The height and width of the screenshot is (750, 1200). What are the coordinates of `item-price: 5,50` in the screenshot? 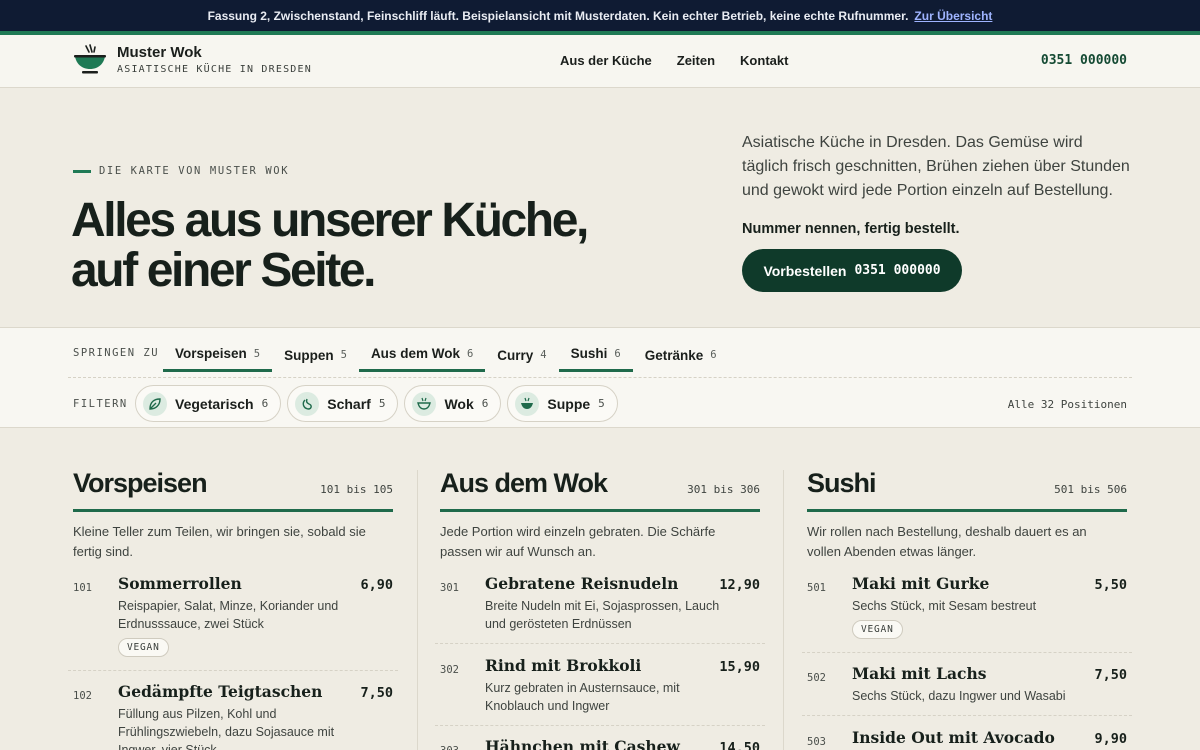 It's located at (1110, 585).